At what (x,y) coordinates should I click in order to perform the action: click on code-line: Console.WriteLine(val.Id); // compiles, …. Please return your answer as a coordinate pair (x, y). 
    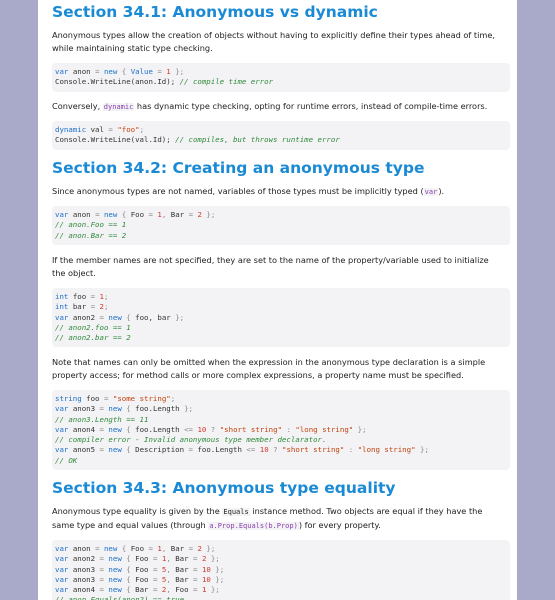
    Looking at the image, I should click on (281, 140).